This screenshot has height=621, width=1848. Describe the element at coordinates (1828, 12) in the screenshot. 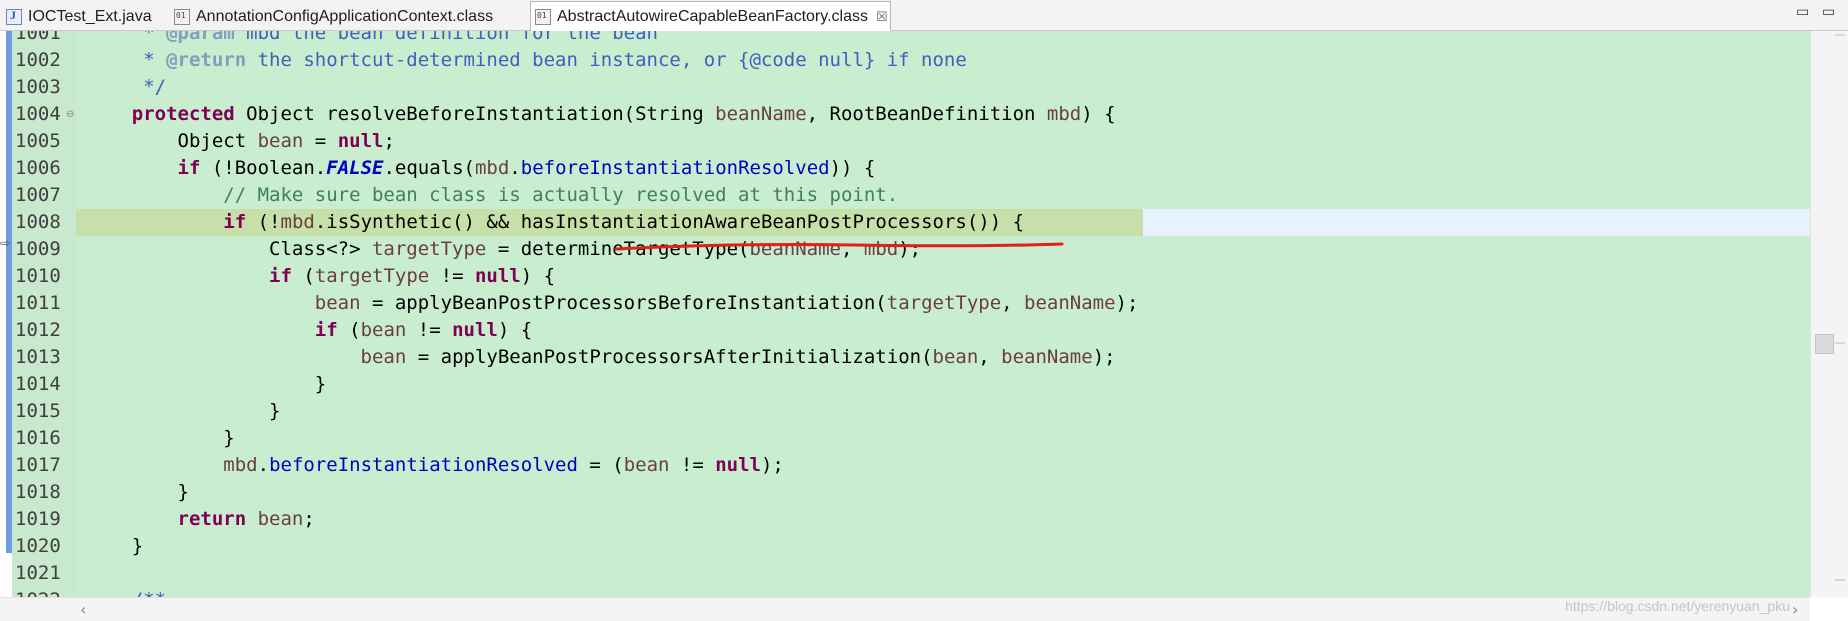

I see `maximize-icon: ▭` at that location.